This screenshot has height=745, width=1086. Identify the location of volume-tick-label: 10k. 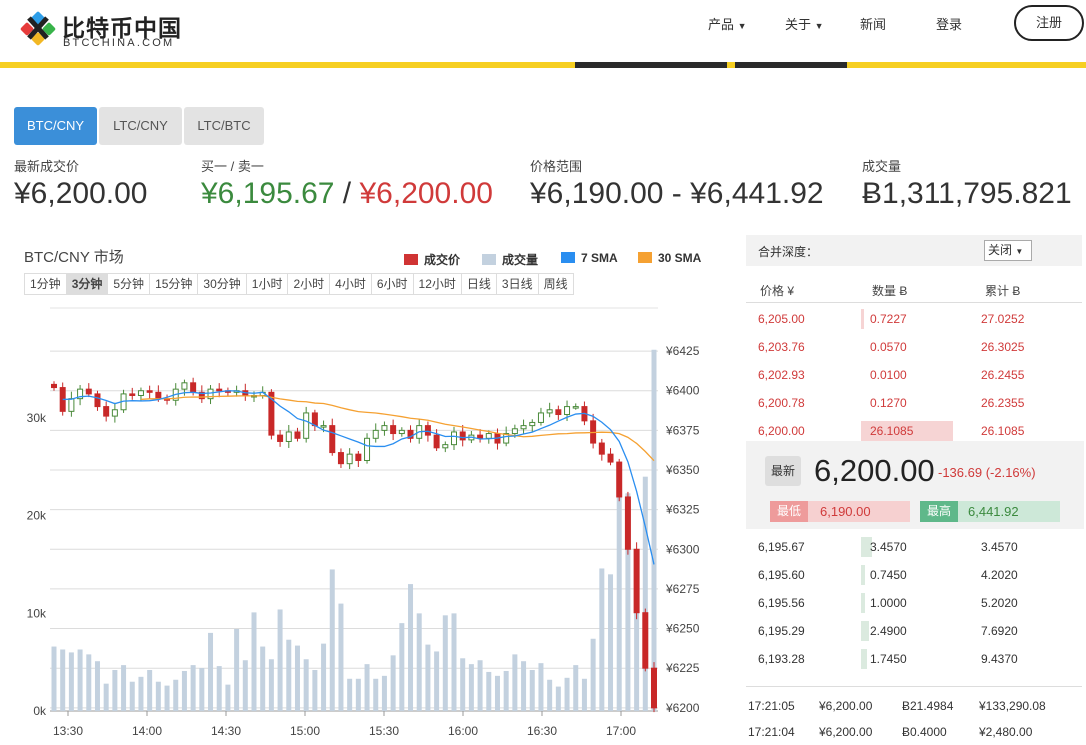
(37, 613).